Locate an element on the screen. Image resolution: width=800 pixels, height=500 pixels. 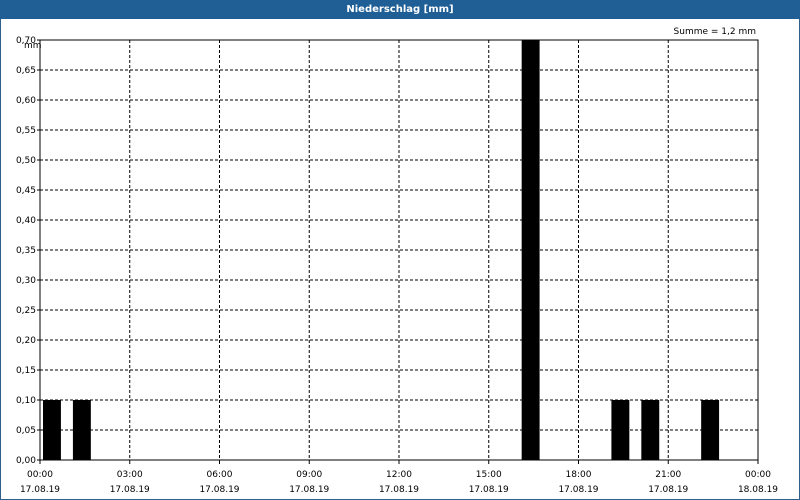
y-tick-label: 0,55 is located at coordinates (26, 131).